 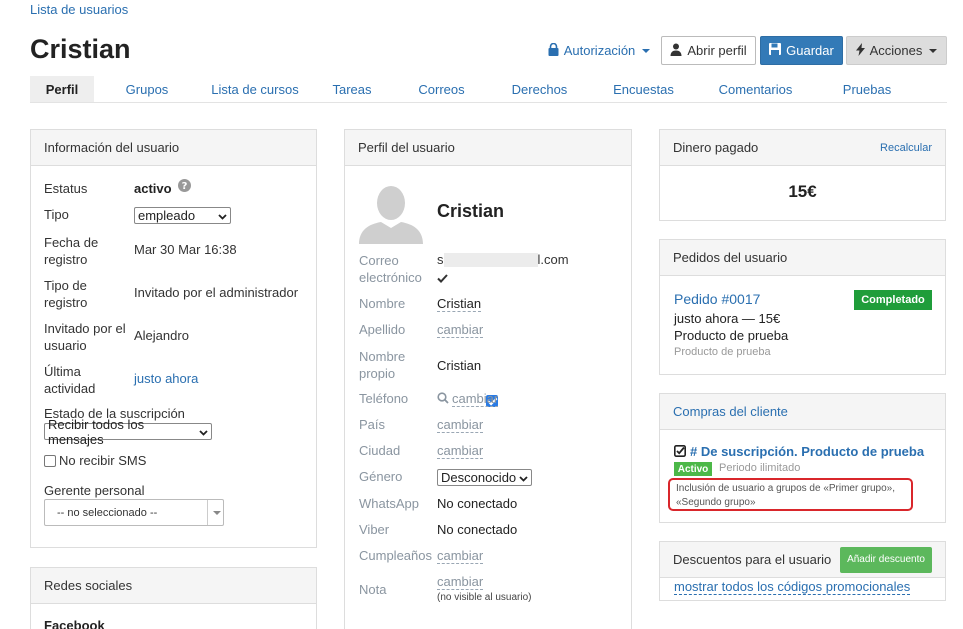 I want to click on open-profile-label: Abrir perfil, so click(x=717, y=50).